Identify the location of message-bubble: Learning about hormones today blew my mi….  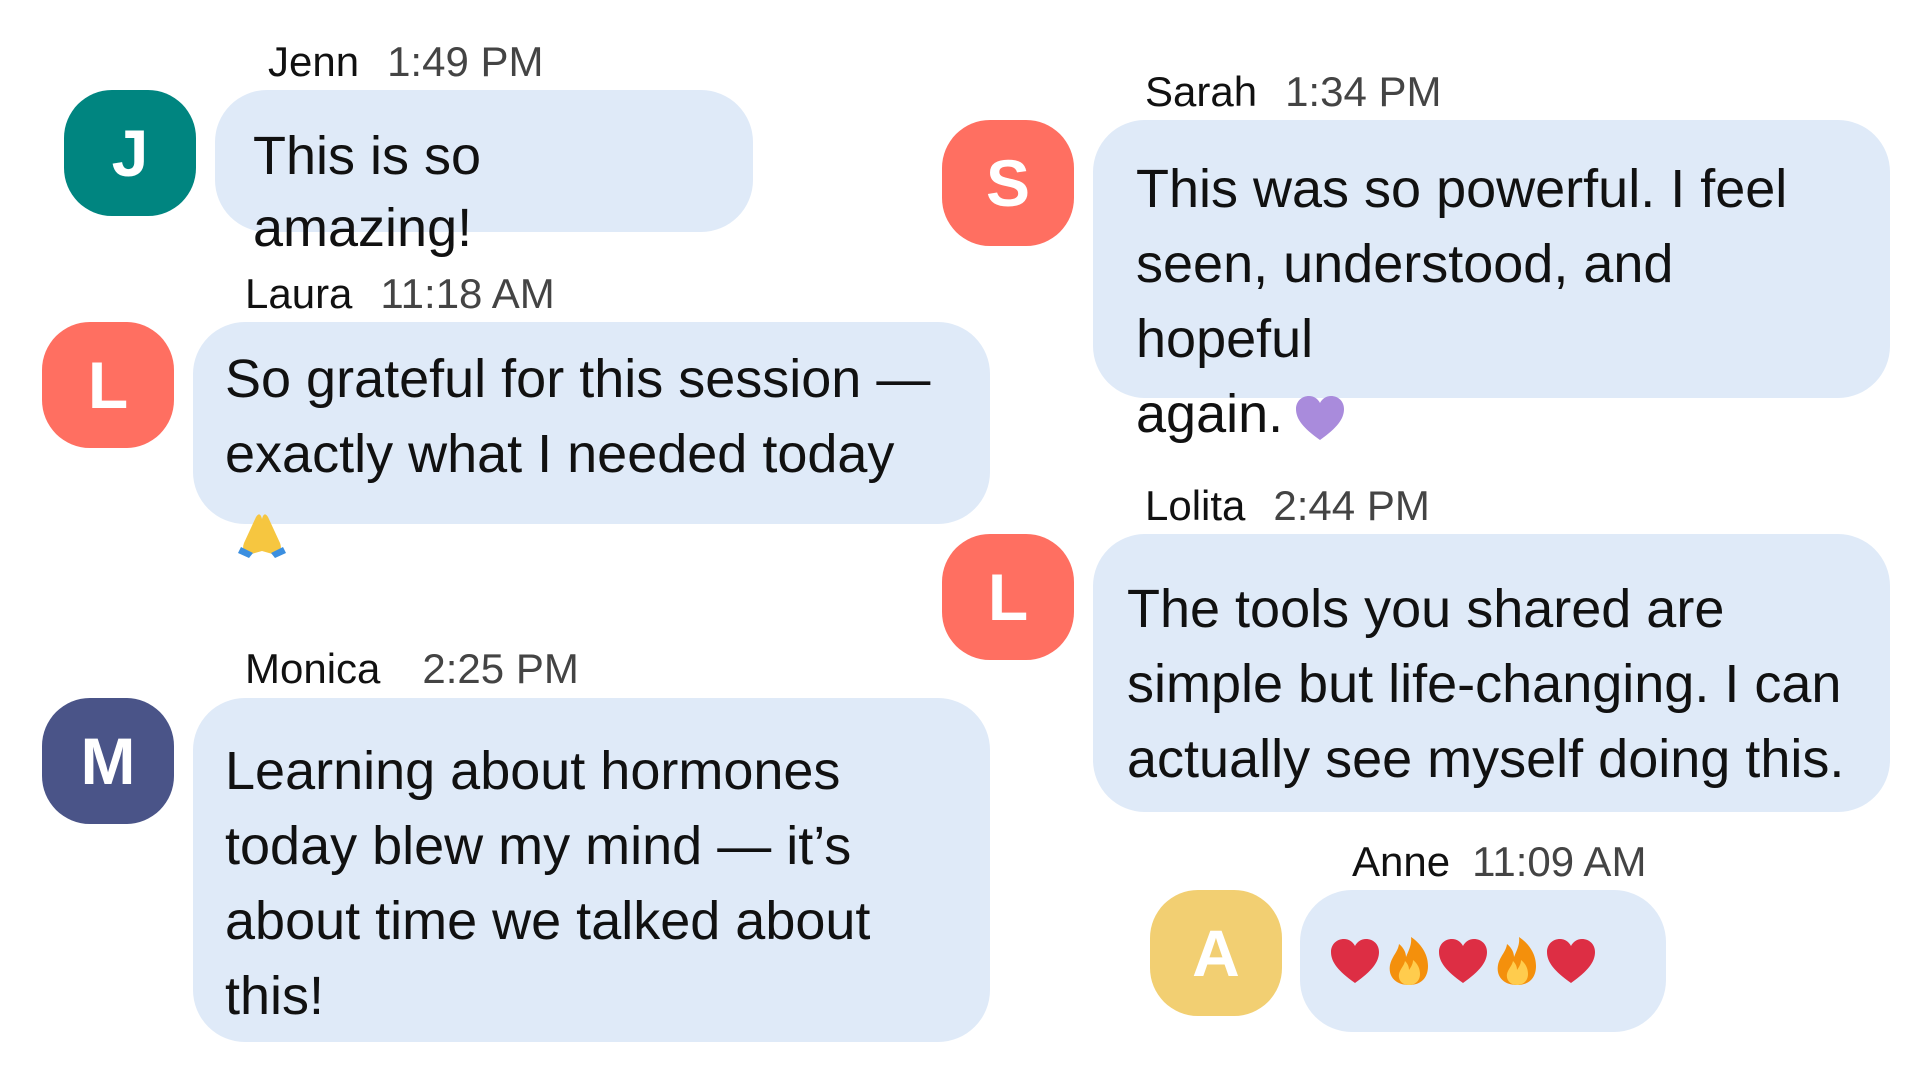
(591, 870).